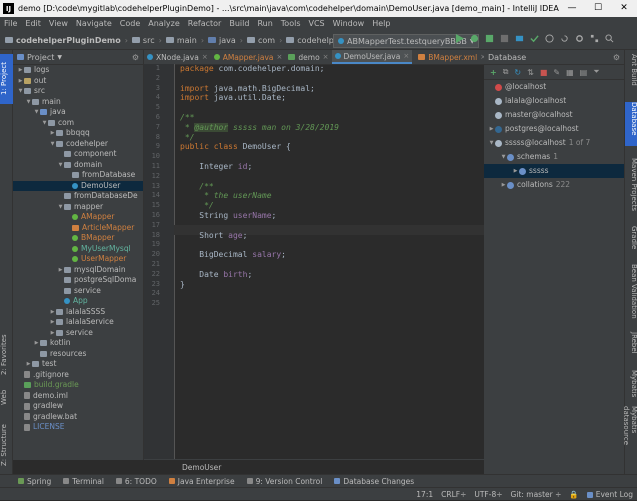 This screenshot has width=637, height=501. What do you see at coordinates (136, 481) in the screenshot?
I see `tool-window-todo: 6: TODO` at bounding box center [136, 481].